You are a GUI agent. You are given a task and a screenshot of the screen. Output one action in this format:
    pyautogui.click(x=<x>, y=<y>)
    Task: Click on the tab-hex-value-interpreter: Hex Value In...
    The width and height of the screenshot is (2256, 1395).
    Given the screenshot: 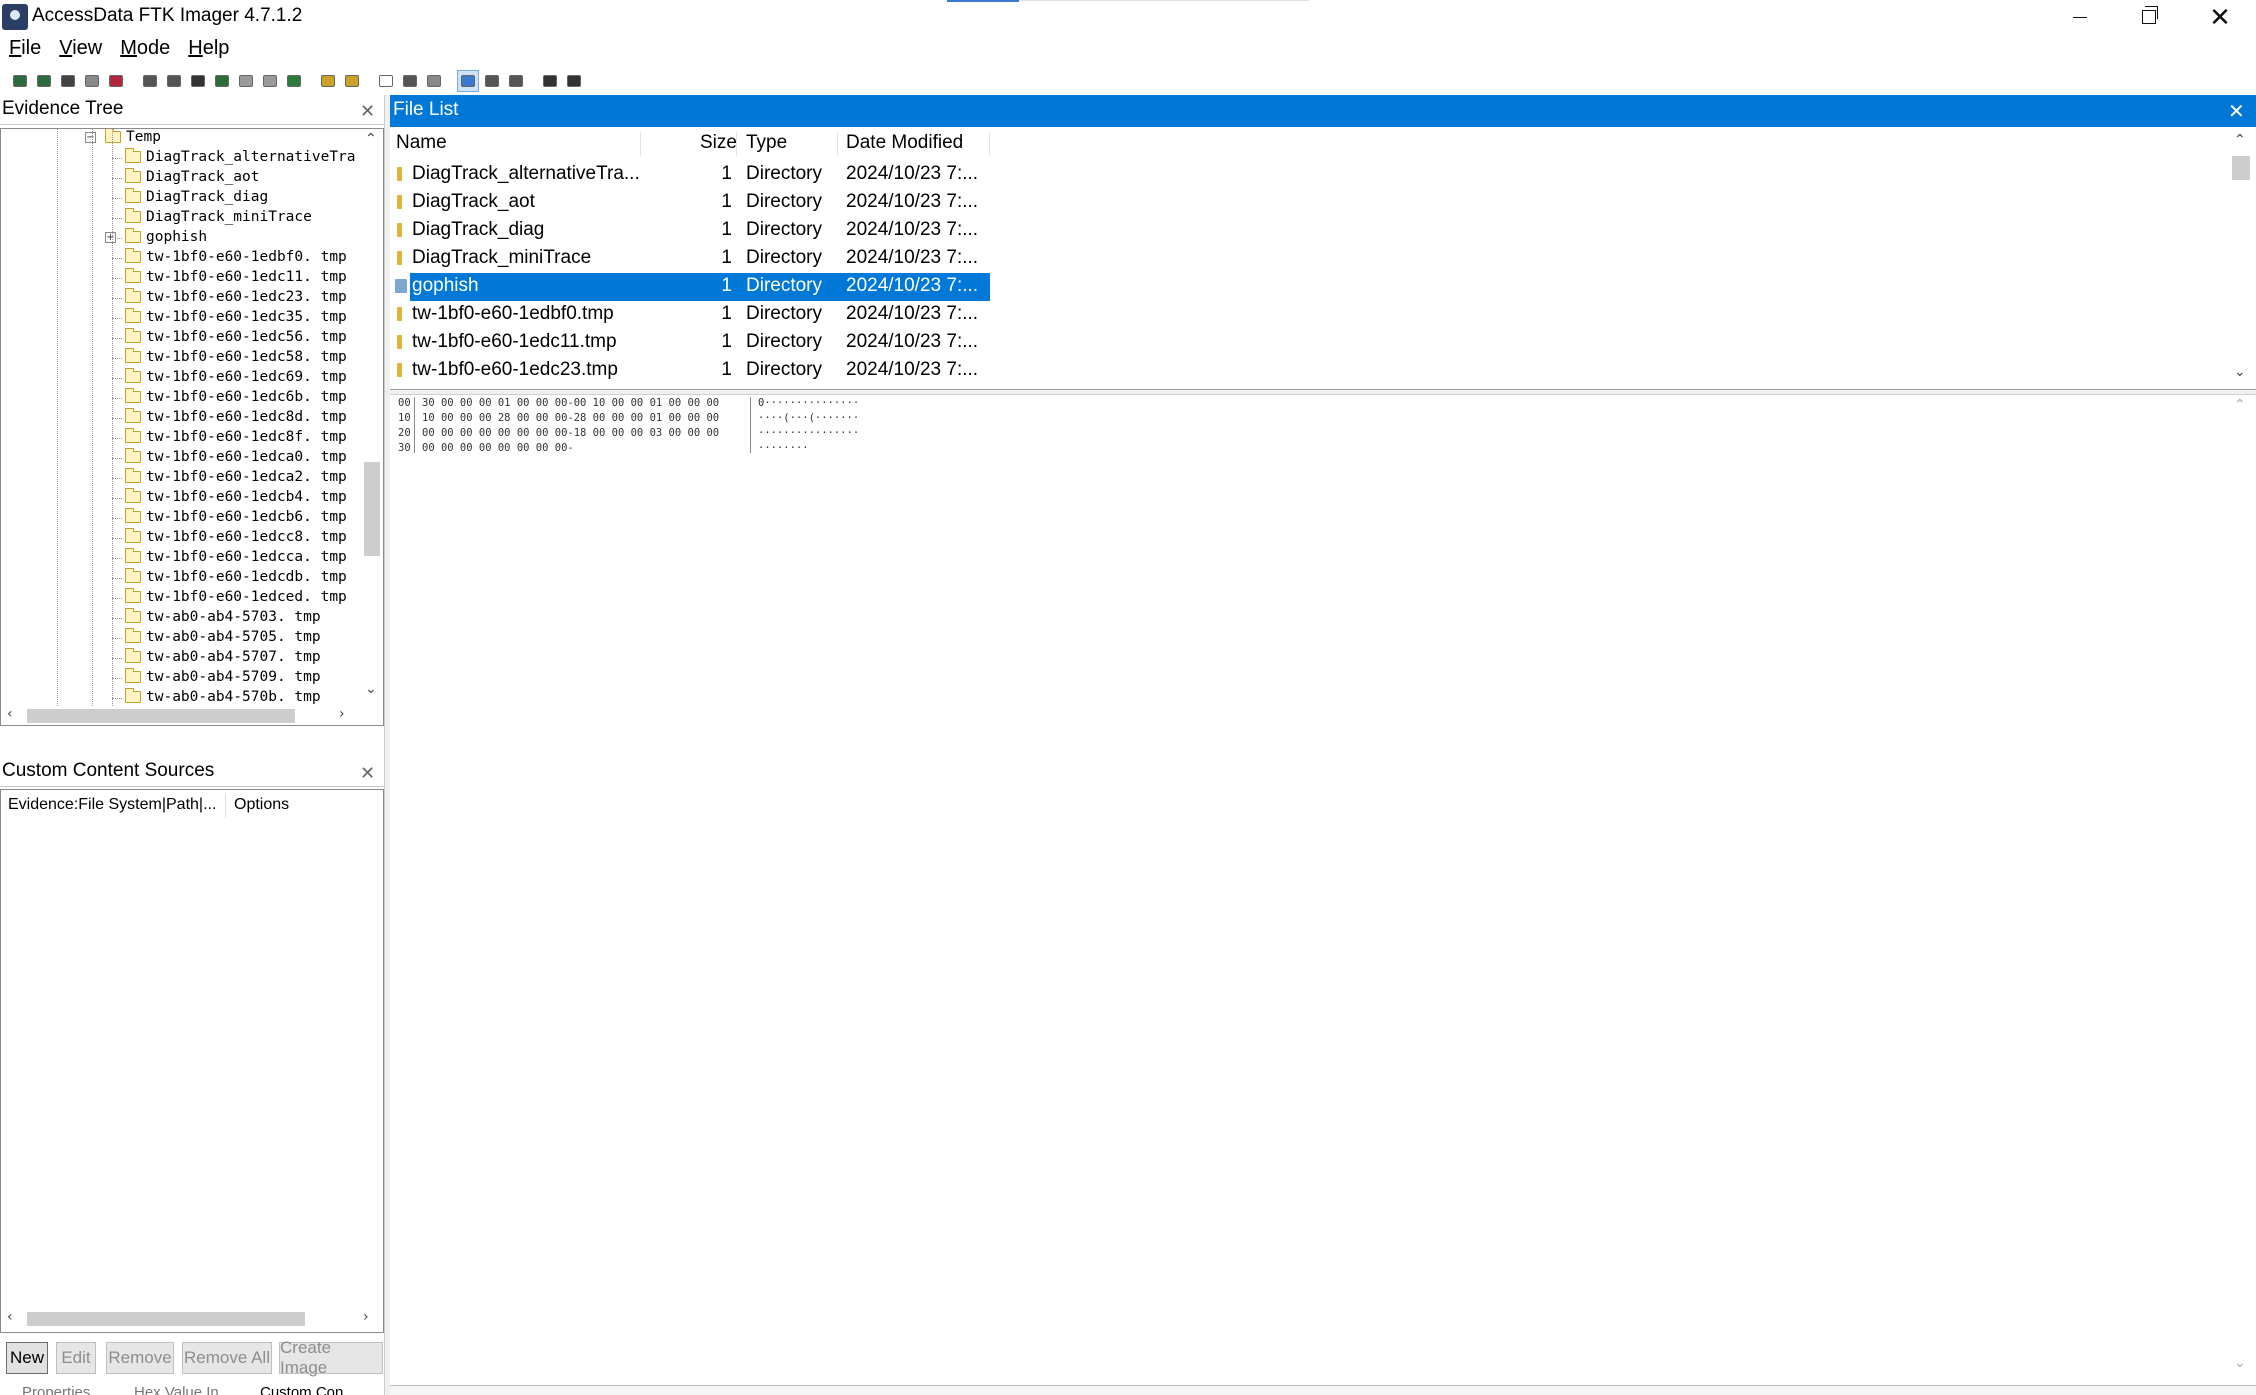 What is the action you would take?
    pyautogui.click(x=182, y=1389)
    